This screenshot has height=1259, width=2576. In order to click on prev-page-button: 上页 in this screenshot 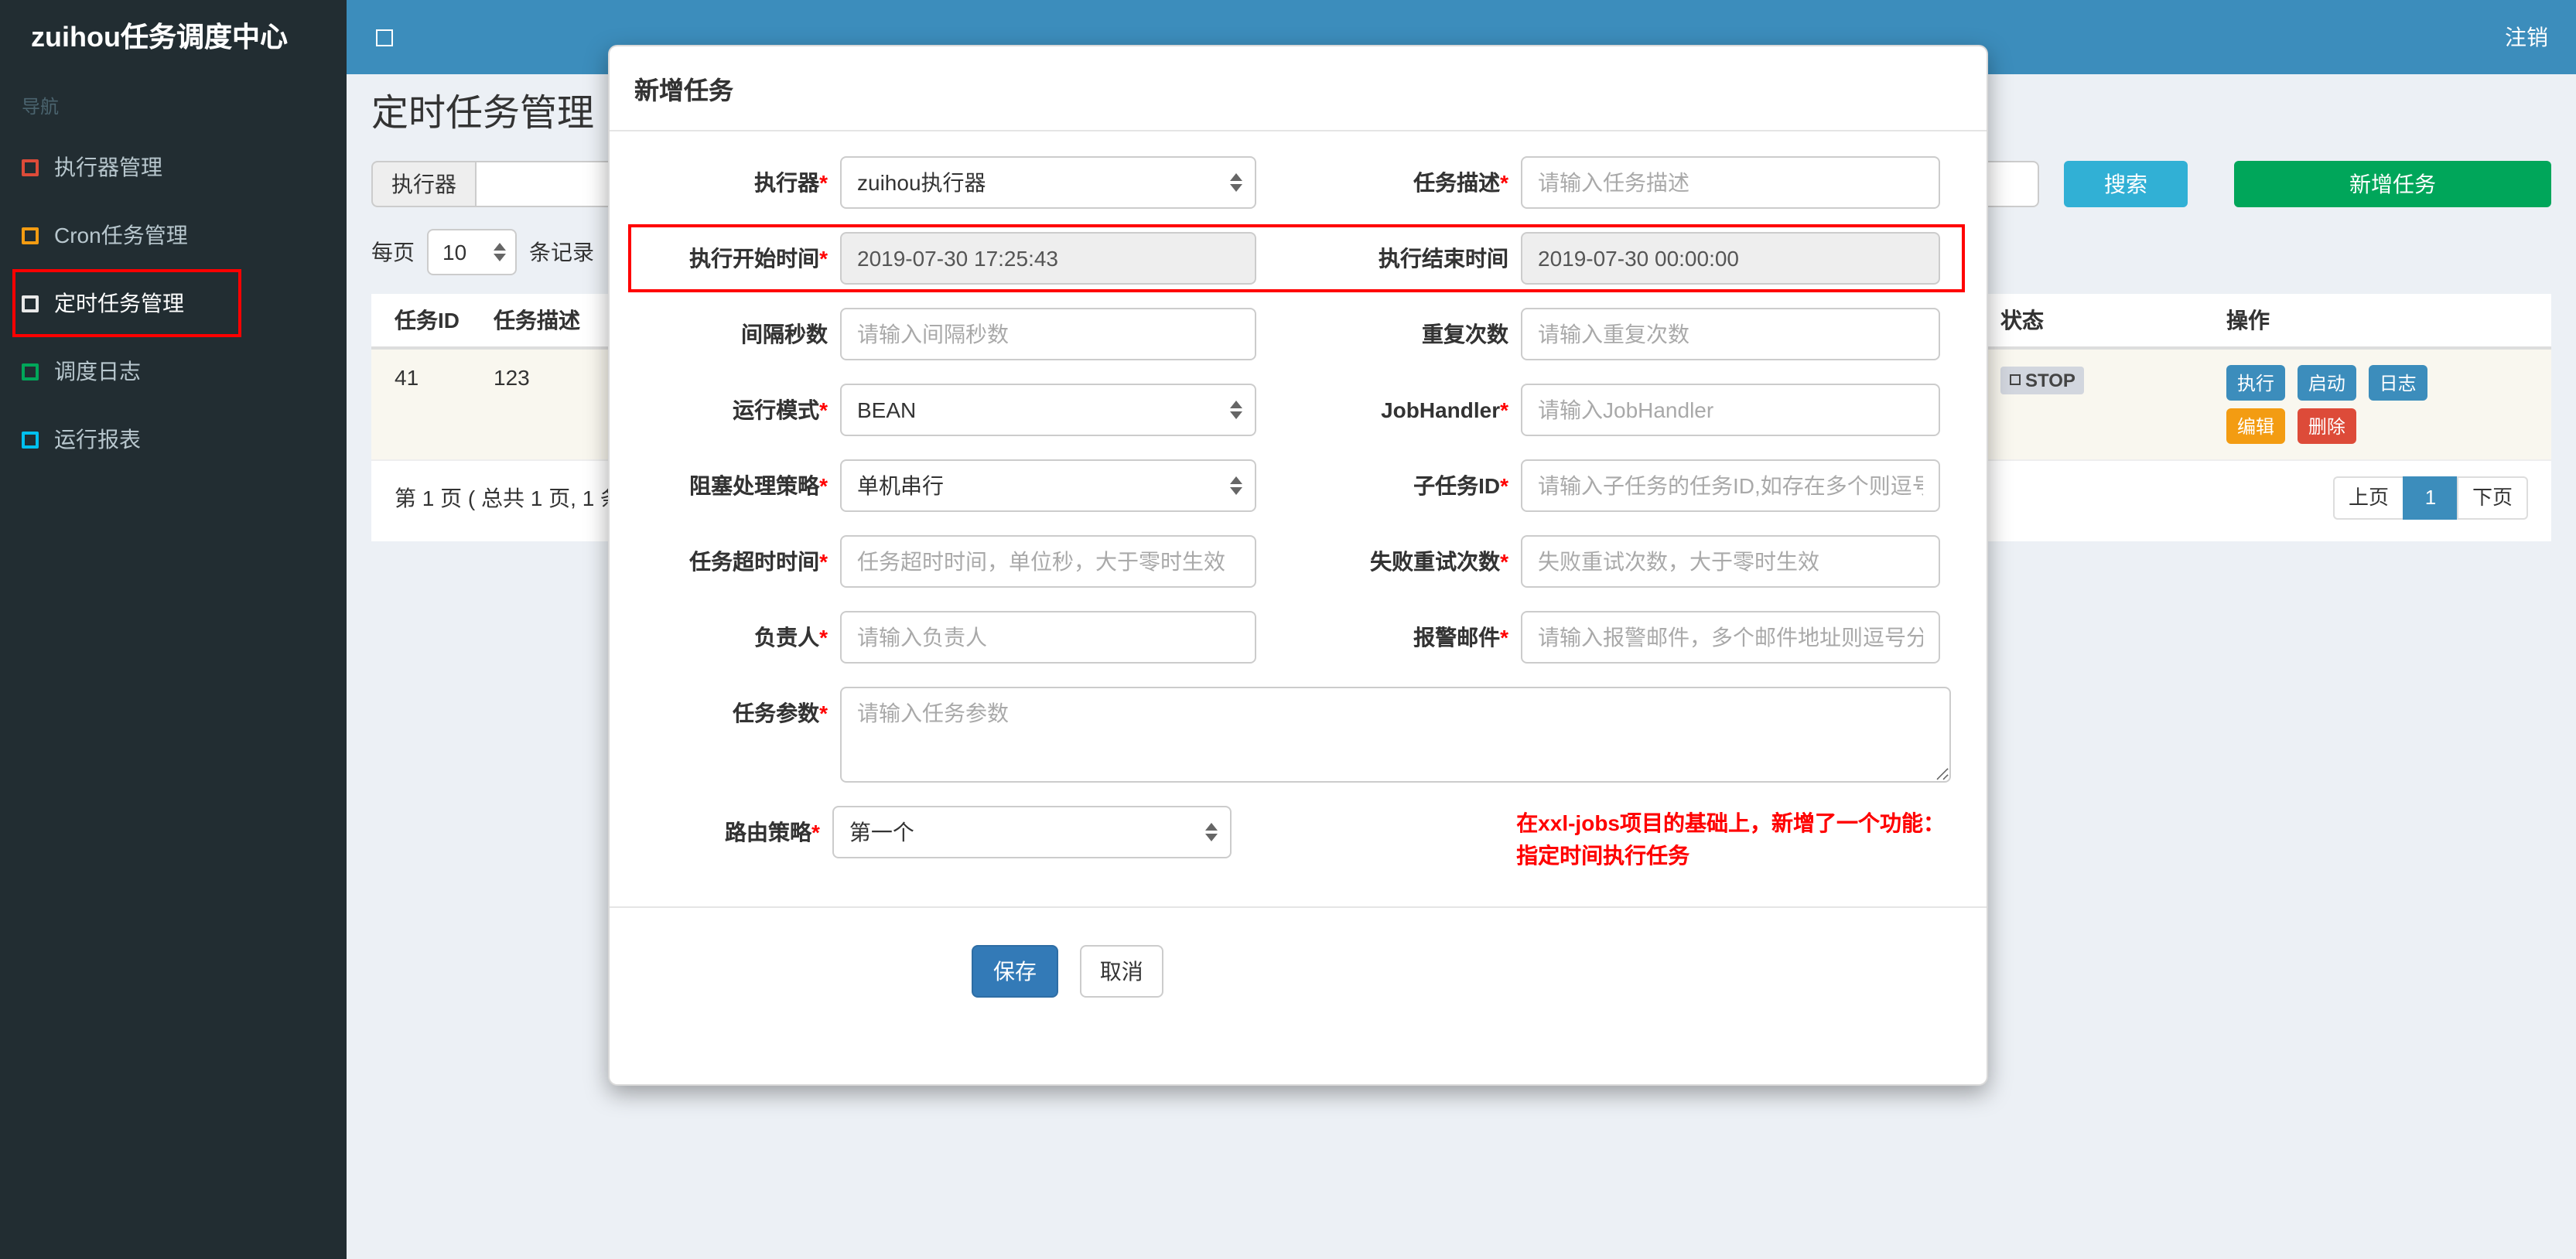, I will do `click(2368, 498)`.